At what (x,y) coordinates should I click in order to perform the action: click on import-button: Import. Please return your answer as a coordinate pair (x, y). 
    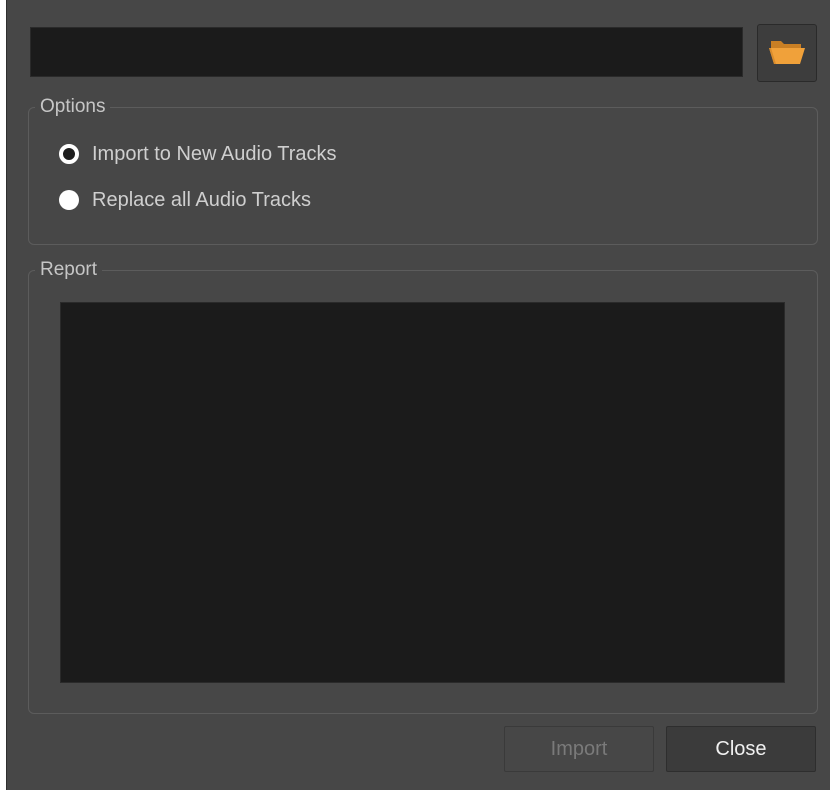
    Looking at the image, I should click on (579, 749).